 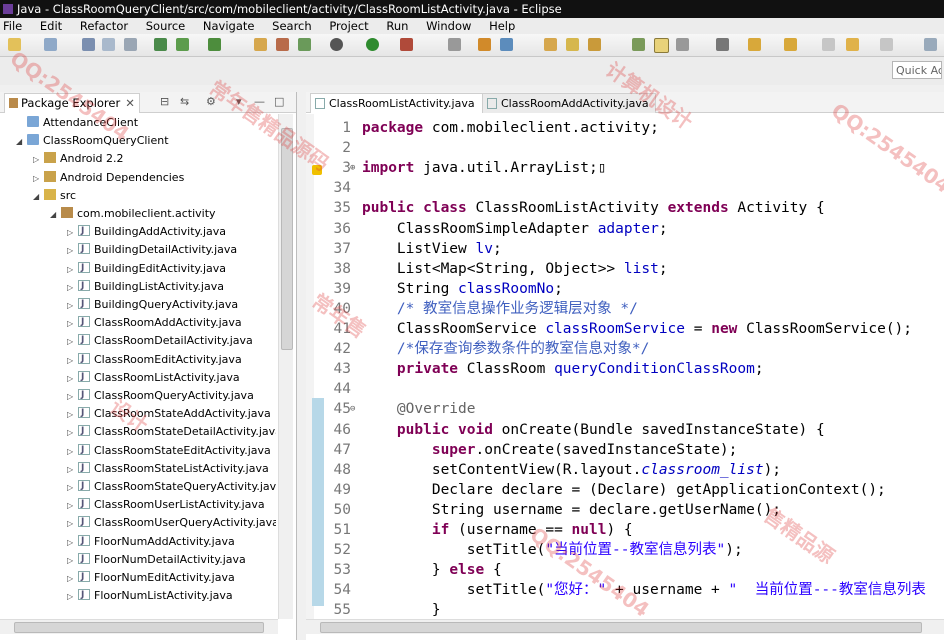 What do you see at coordinates (397, 26) in the screenshot?
I see `menu-run: Run` at bounding box center [397, 26].